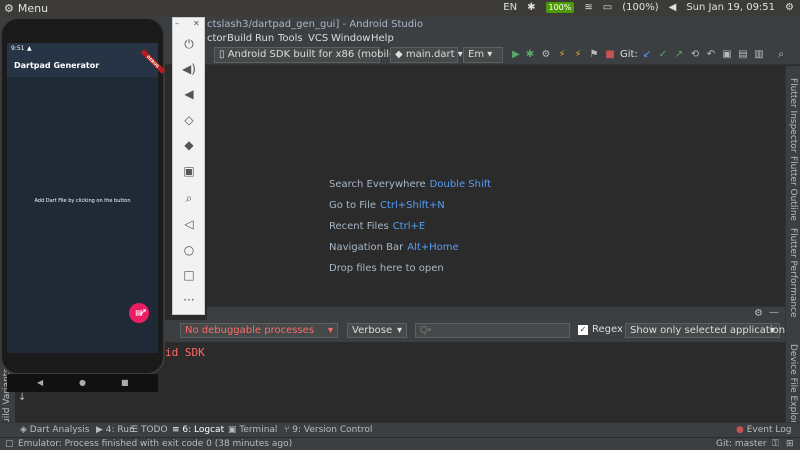  What do you see at coordinates (711, 55) in the screenshot?
I see `git-revert-icon: ↶` at bounding box center [711, 55].